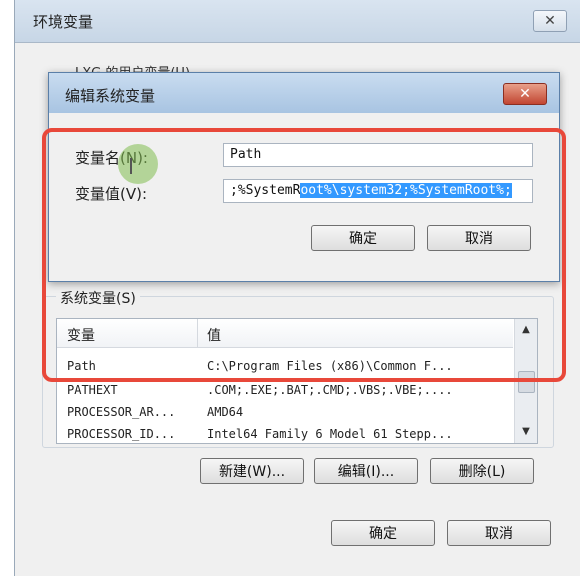 Image resolution: width=580 pixels, height=576 pixels. Describe the element at coordinates (482, 471) in the screenshot. I see `delete-variable-button: 删除(L)` at that location.